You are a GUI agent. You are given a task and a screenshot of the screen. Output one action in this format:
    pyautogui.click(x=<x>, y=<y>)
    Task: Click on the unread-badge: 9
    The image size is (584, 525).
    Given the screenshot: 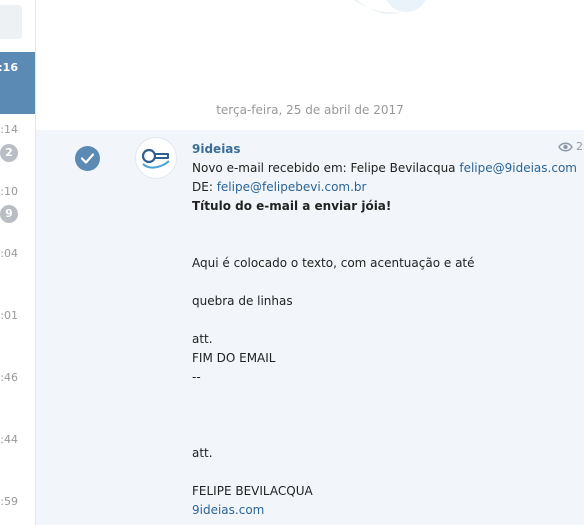 What is the action you would take?
    pyautogui.click(x=9, y=214)
    